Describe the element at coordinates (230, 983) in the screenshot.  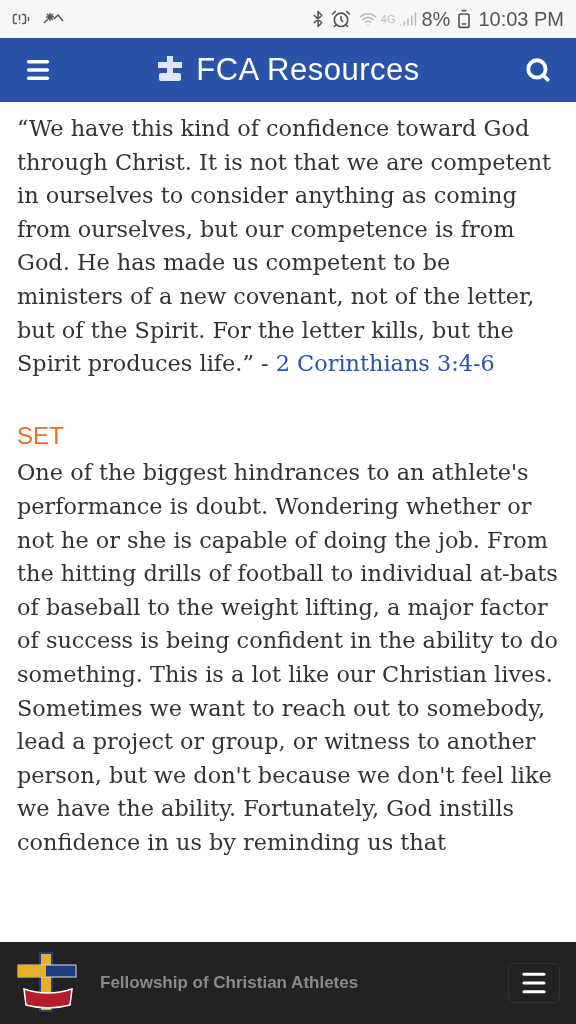
I see `footer-title: Fellowship of Christian Athletes` at that location.